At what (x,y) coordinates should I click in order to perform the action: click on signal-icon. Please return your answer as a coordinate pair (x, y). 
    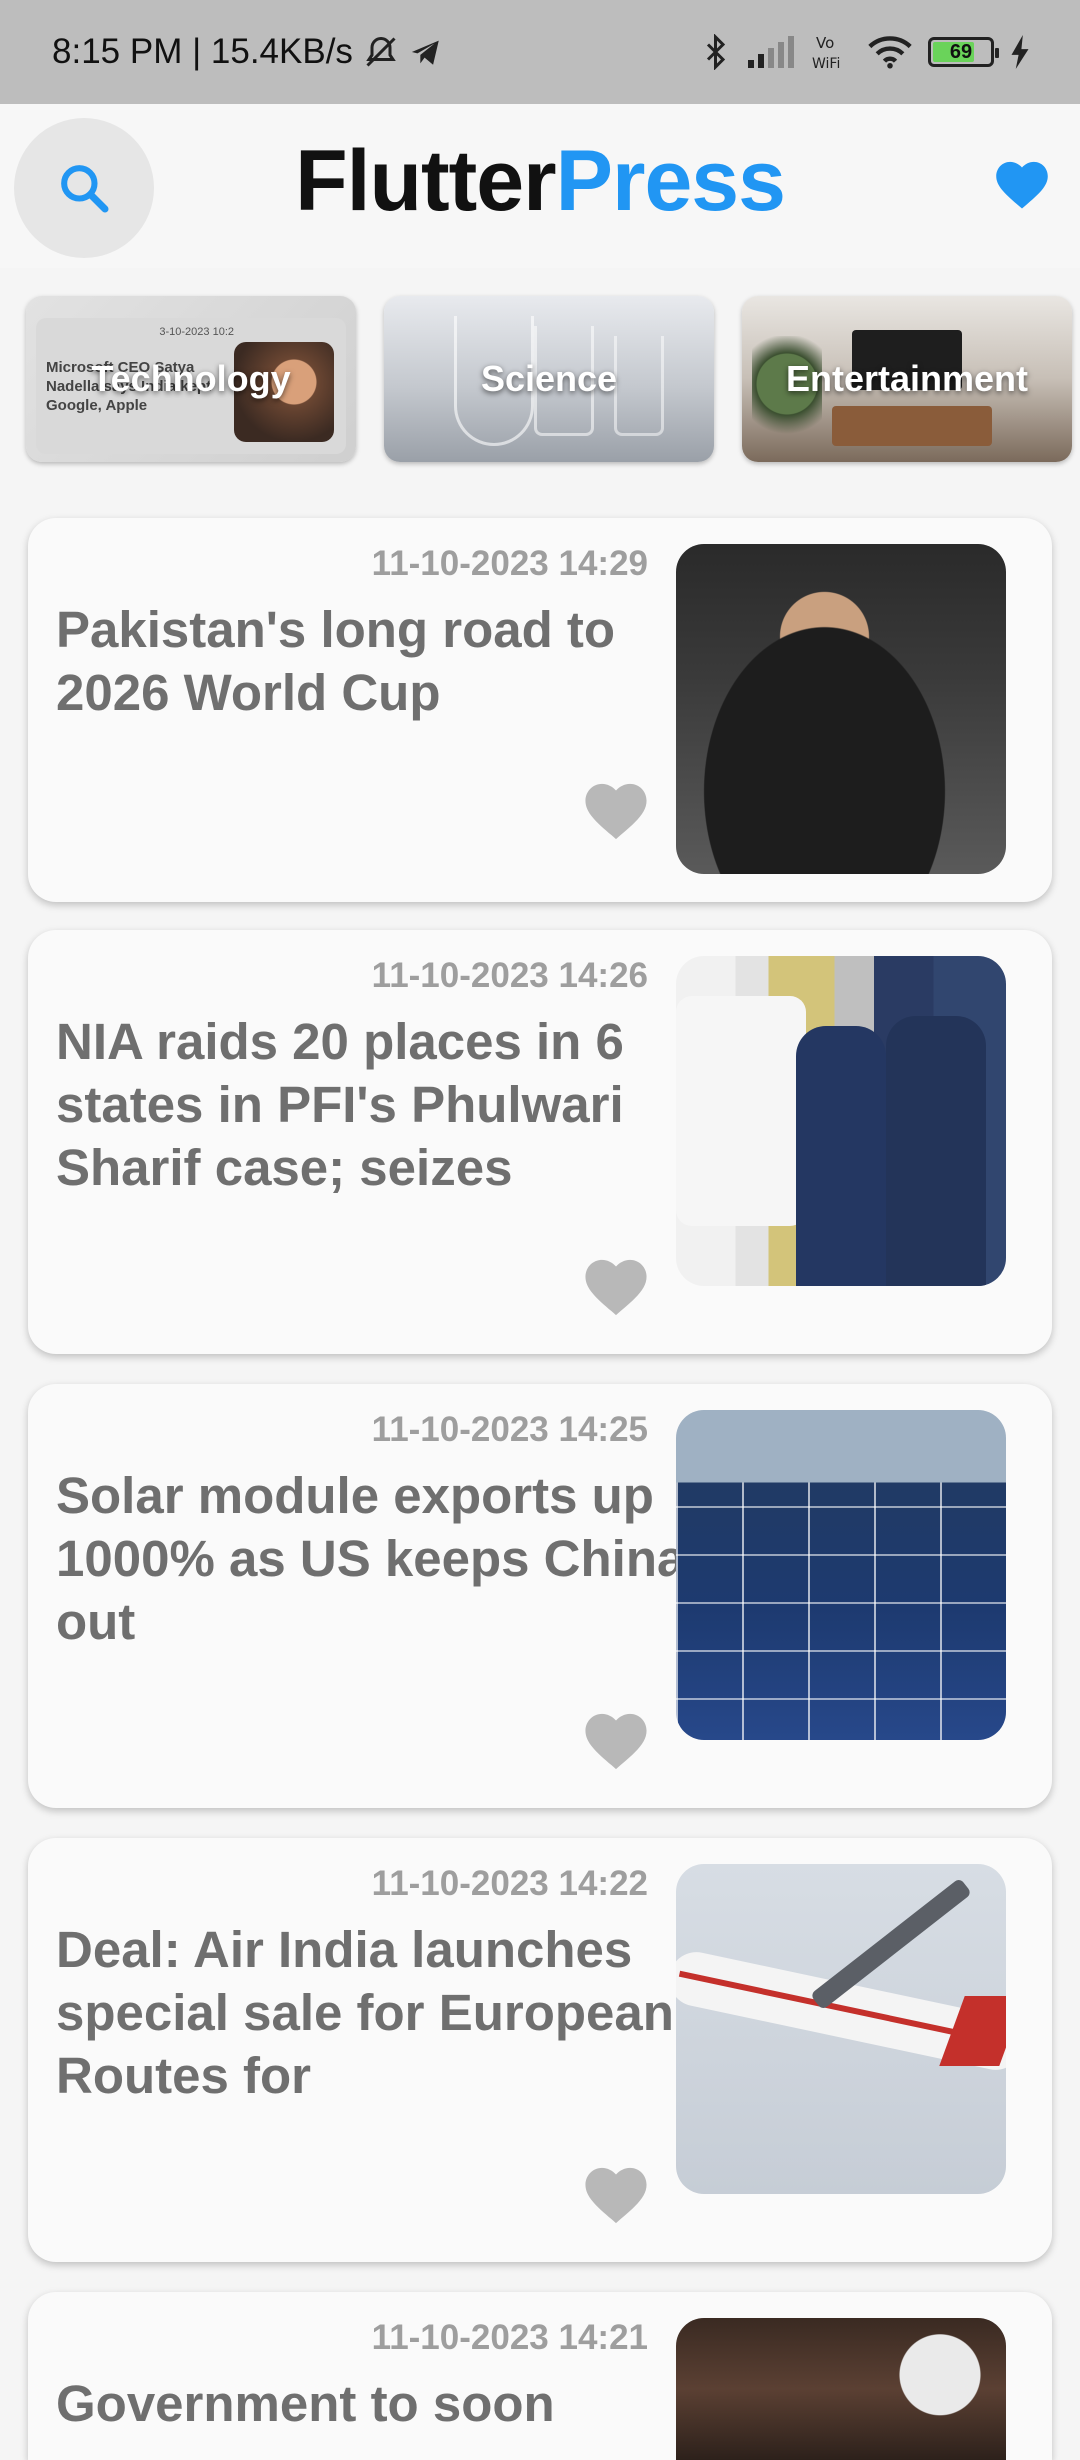
    Looking at the image, I should click on (772, 52).